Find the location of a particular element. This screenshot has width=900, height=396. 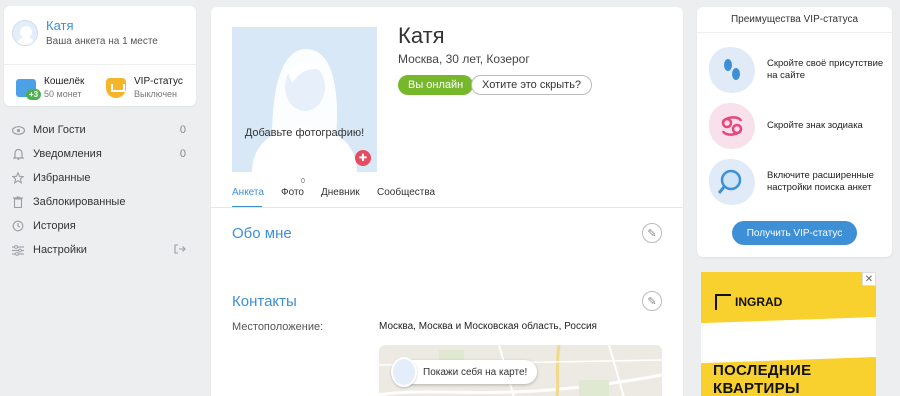

settings-icon is located at coordinates (18, 250).